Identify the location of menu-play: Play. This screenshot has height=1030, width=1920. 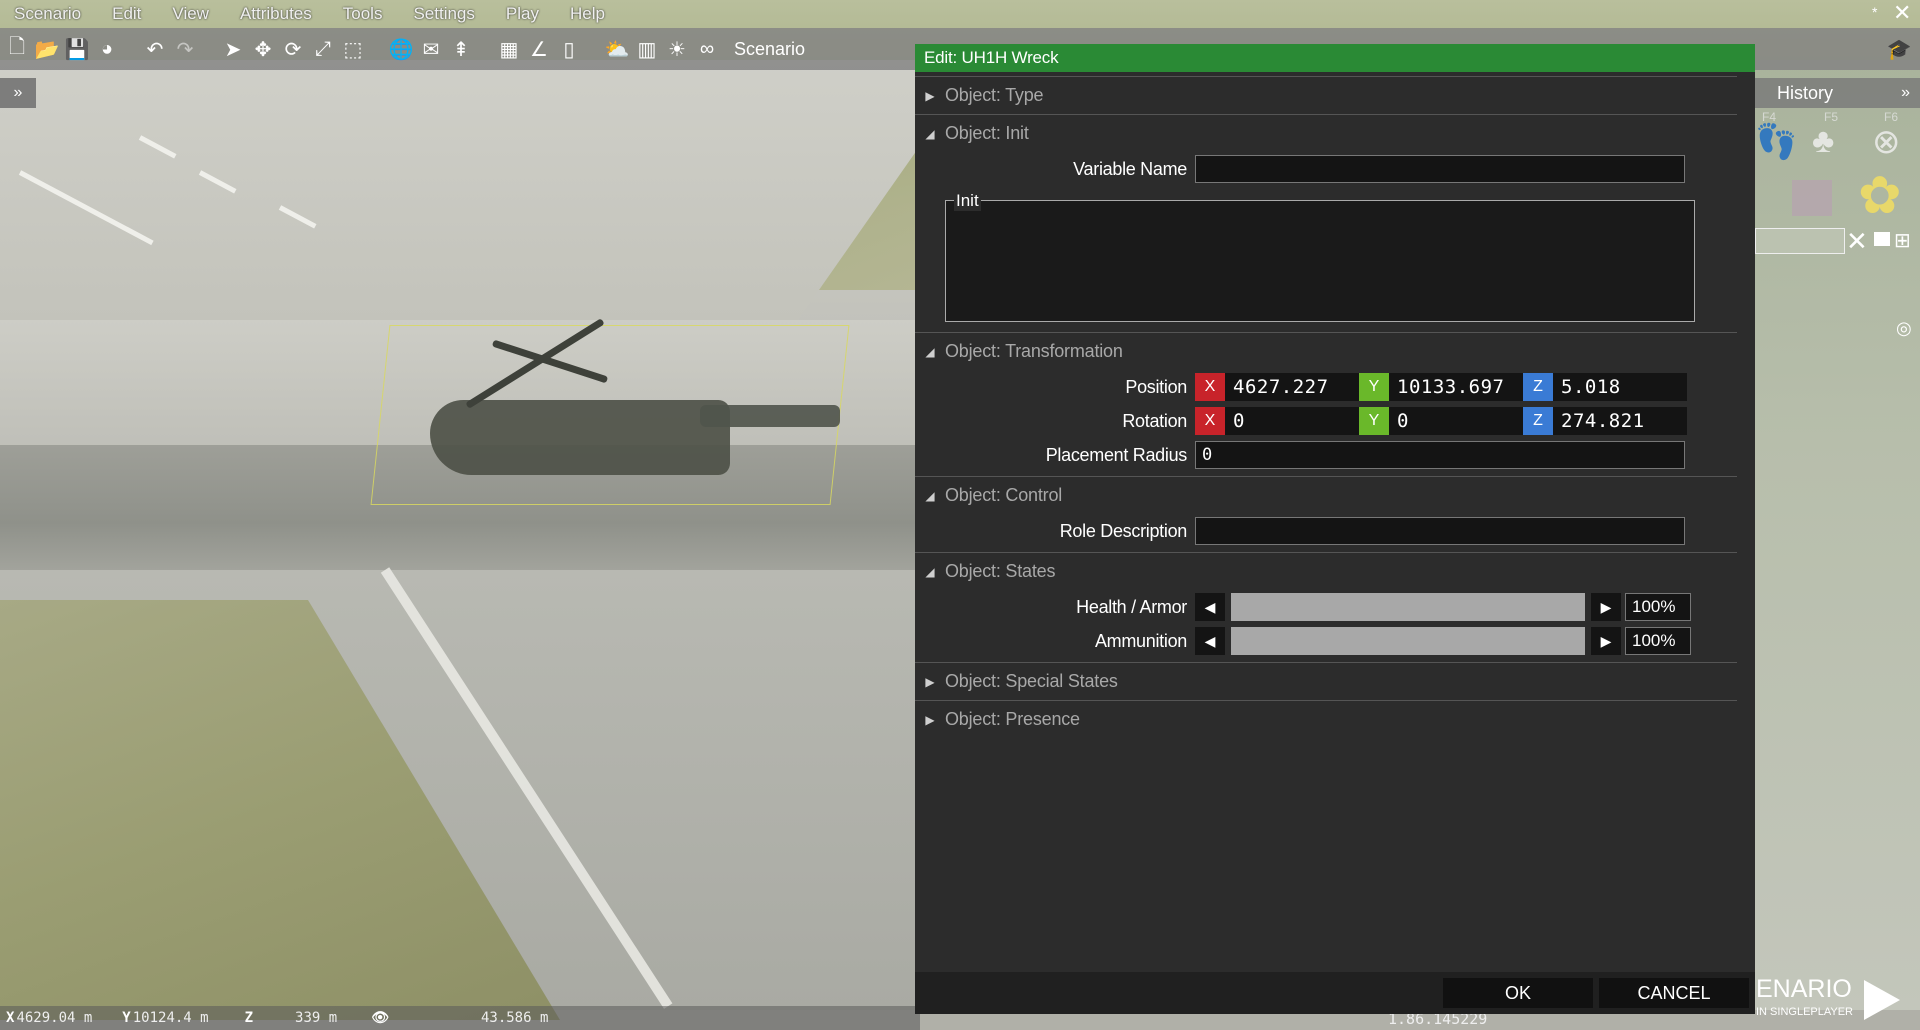
(522, 14).